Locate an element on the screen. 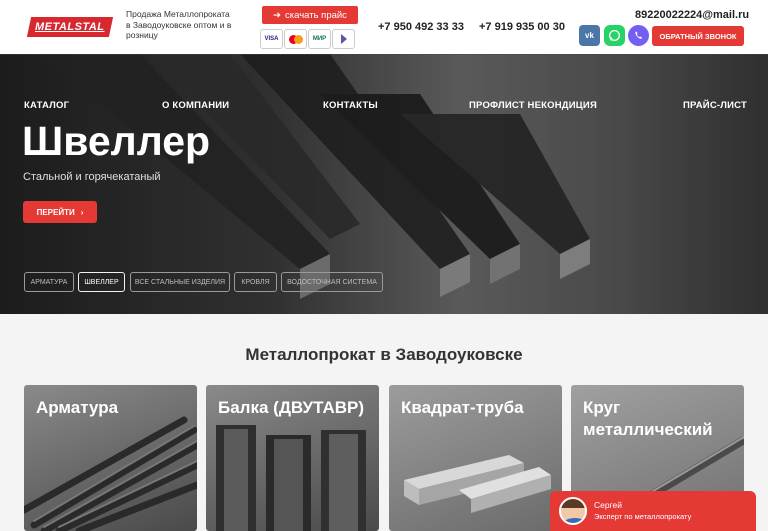  email-link: 89220022224@mail.ru is located at coordinates (692, 15).